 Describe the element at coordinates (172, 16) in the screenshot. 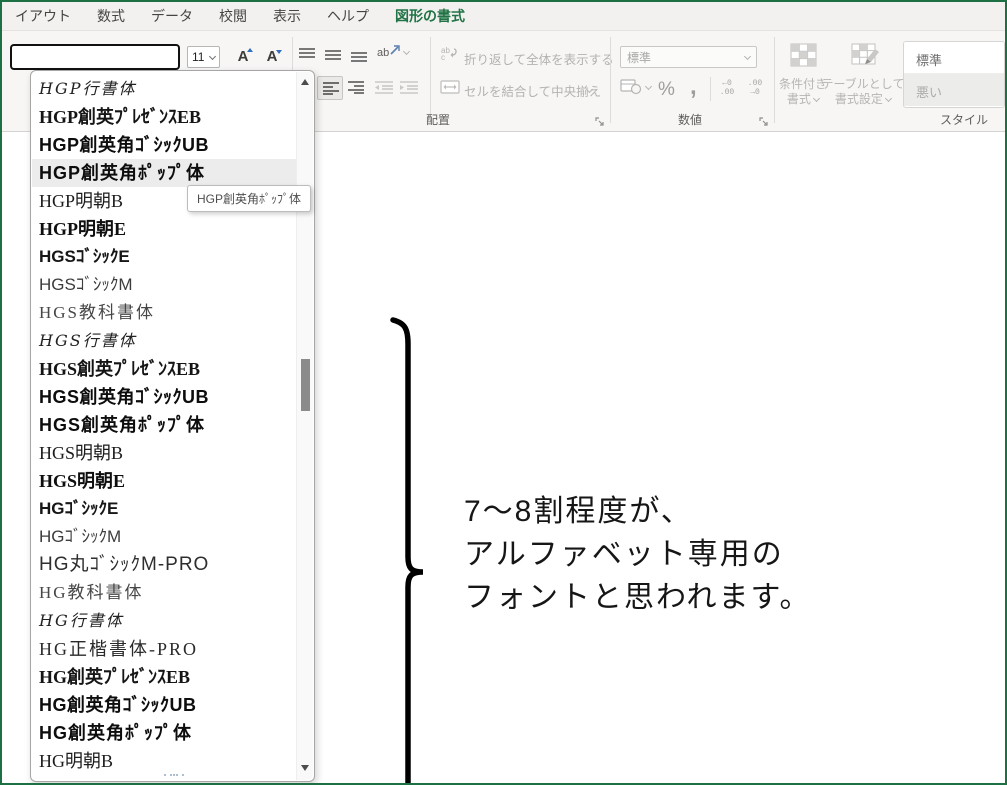

I see `ribbon-tab: データ` at that location.